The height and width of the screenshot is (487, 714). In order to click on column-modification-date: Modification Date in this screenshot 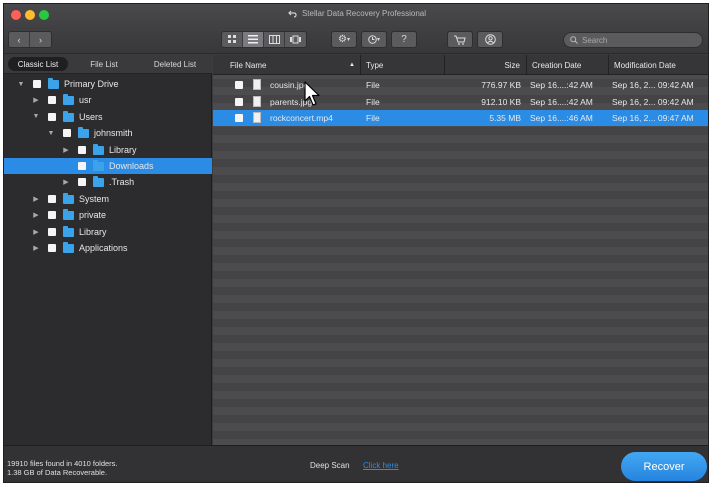, I will do `click(658, 65)`.